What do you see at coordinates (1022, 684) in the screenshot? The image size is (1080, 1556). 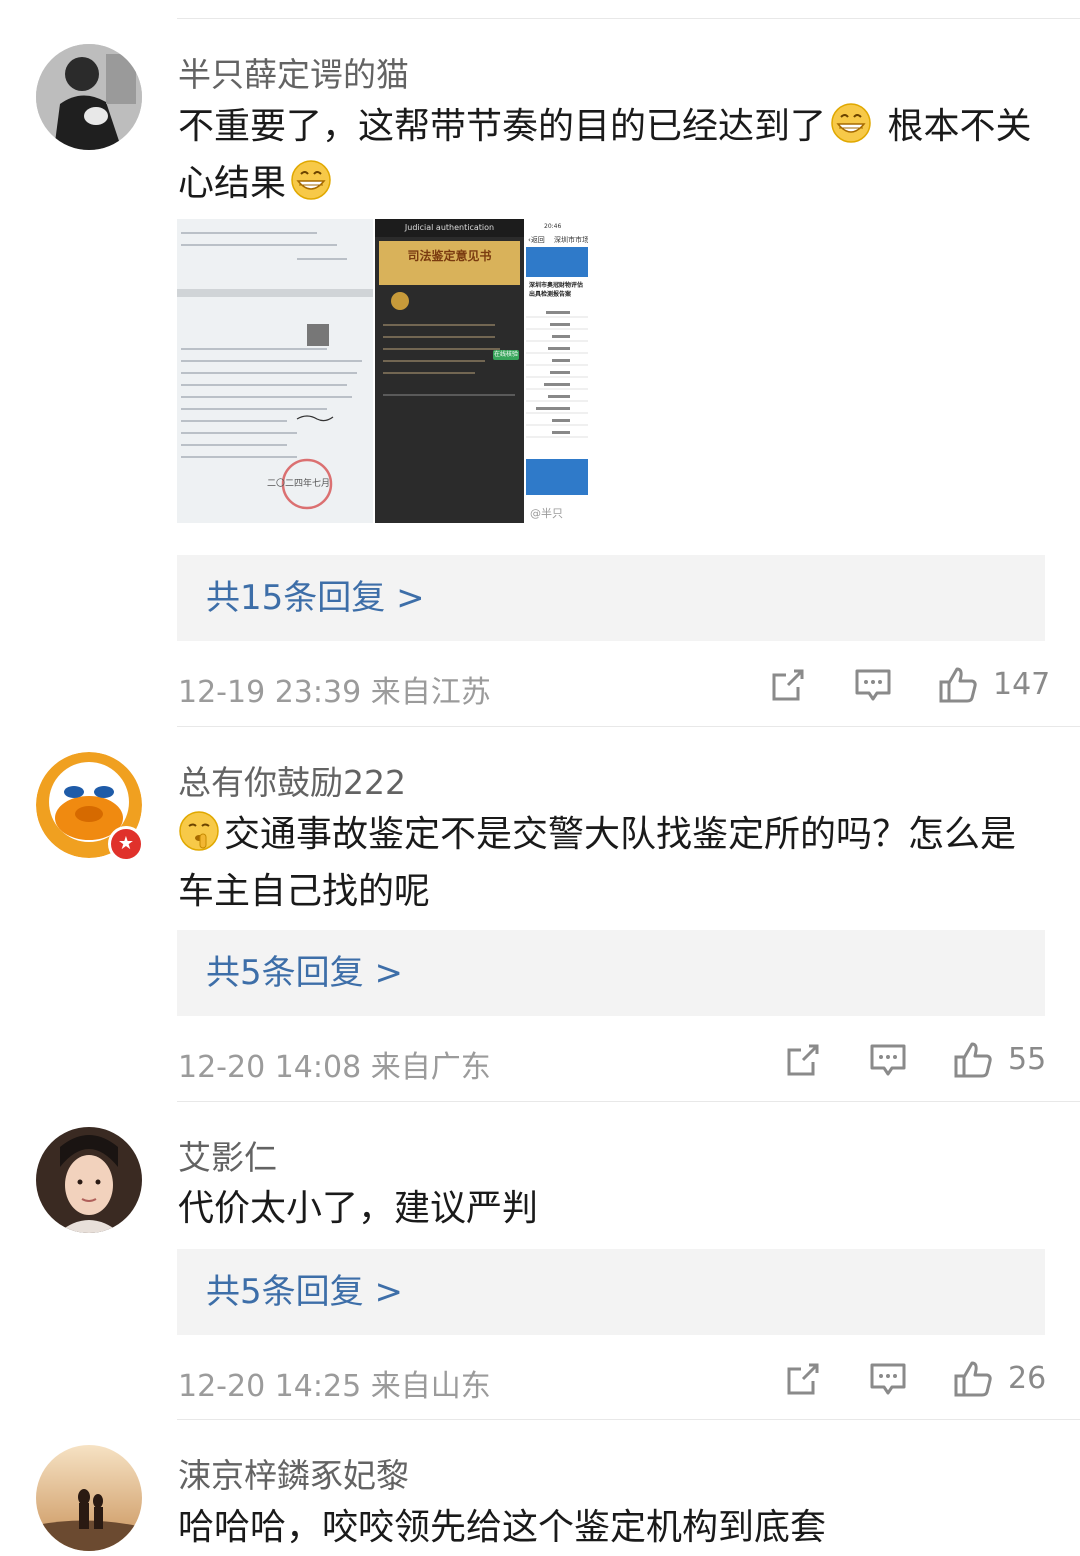 I see `like-count: 147` at bounding box center [1022, 684].